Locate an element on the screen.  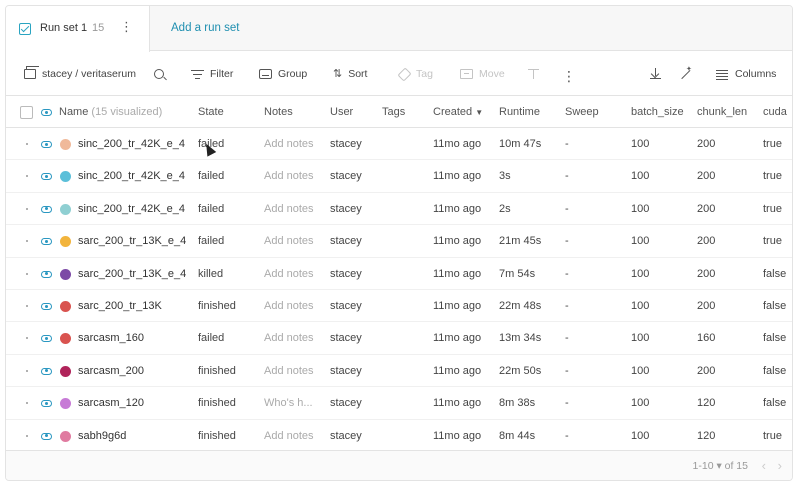
tag-button: Tag is located at coordinates (415, 74).